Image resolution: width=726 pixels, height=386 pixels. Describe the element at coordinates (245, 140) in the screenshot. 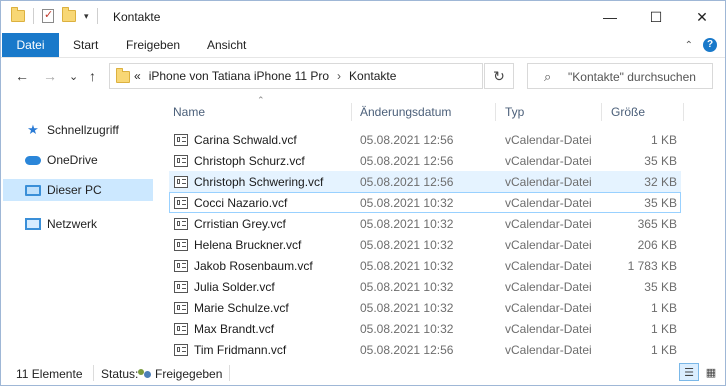

I see `file-name: Carina Schwald.vcf` at that location.